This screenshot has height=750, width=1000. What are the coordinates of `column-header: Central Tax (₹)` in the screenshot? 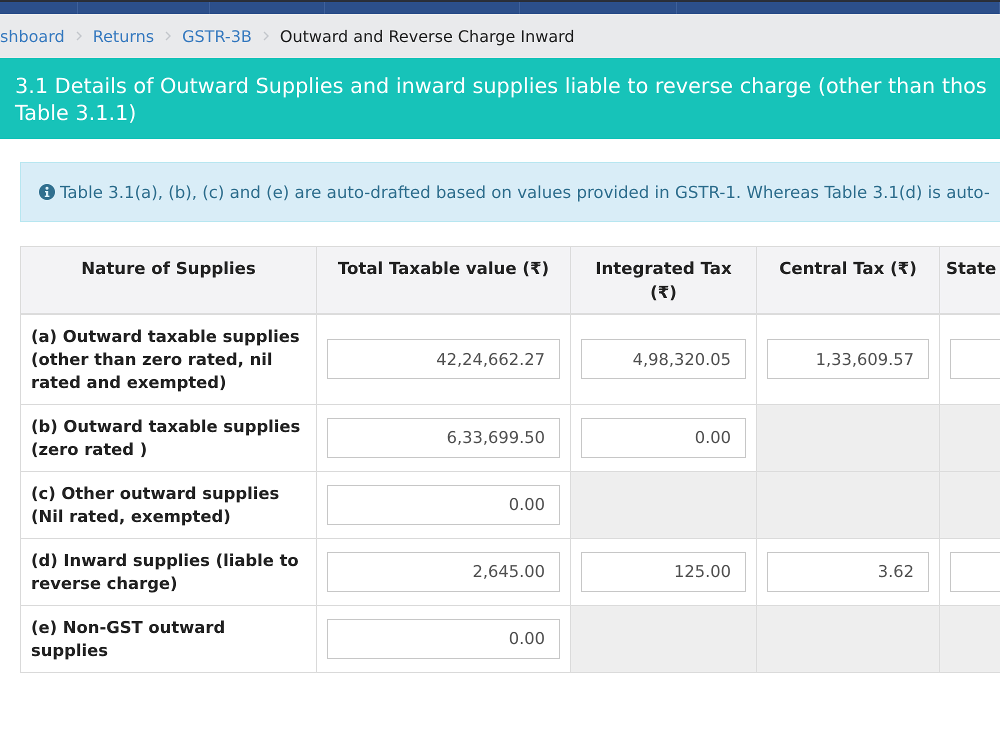 It's located at (848, 280).